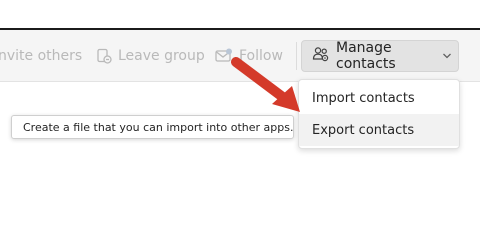 The height and width of the screenshot is (240, 480). Describe the element at coordinates (240, 15) in the screenshot. I see `top-header-bar` at that location.